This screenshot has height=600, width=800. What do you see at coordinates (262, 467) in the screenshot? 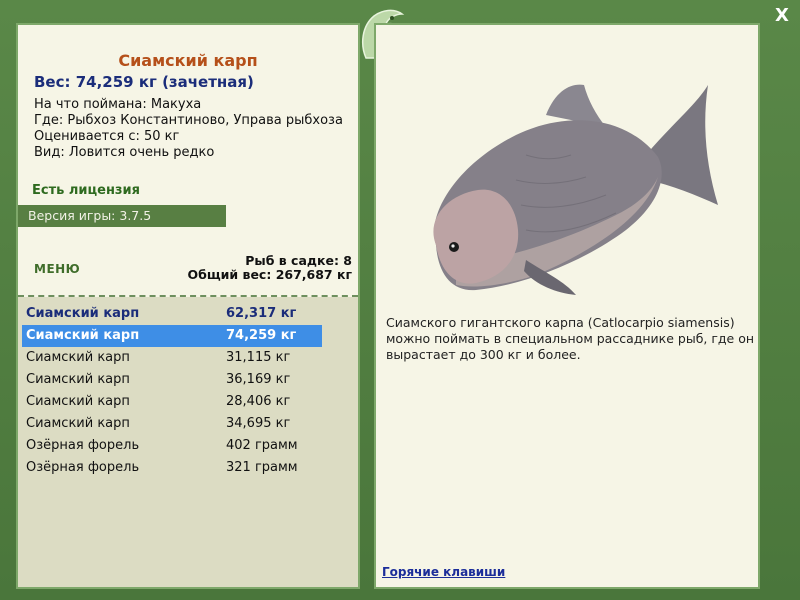
I see `catch-fish-weight: 321 грамм` at bounding box center [262, 467].